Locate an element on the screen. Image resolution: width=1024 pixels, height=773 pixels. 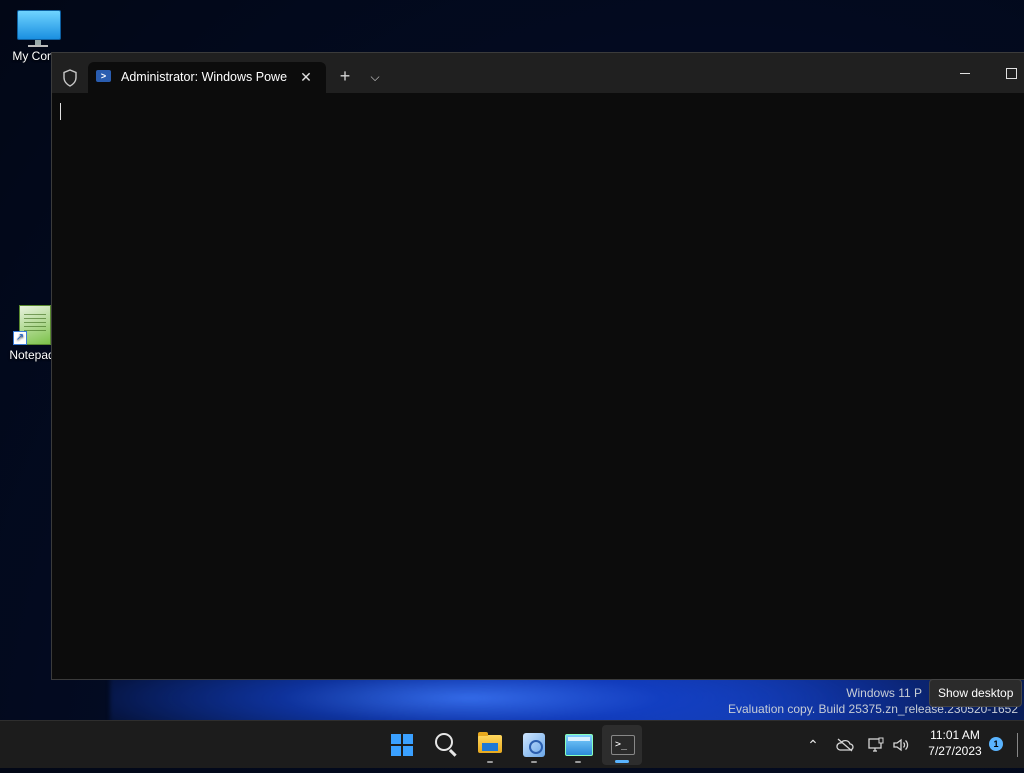
show-desktop-button is located at coordinates (1017, 745).